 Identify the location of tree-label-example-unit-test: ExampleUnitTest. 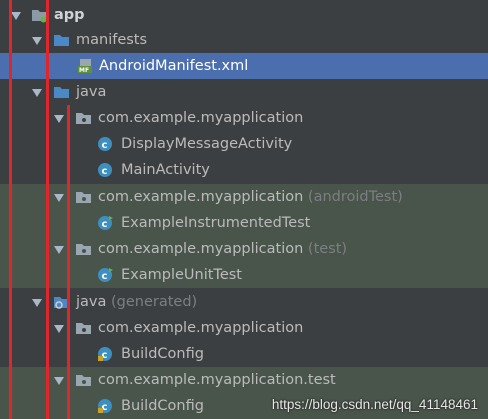
(181, 275).